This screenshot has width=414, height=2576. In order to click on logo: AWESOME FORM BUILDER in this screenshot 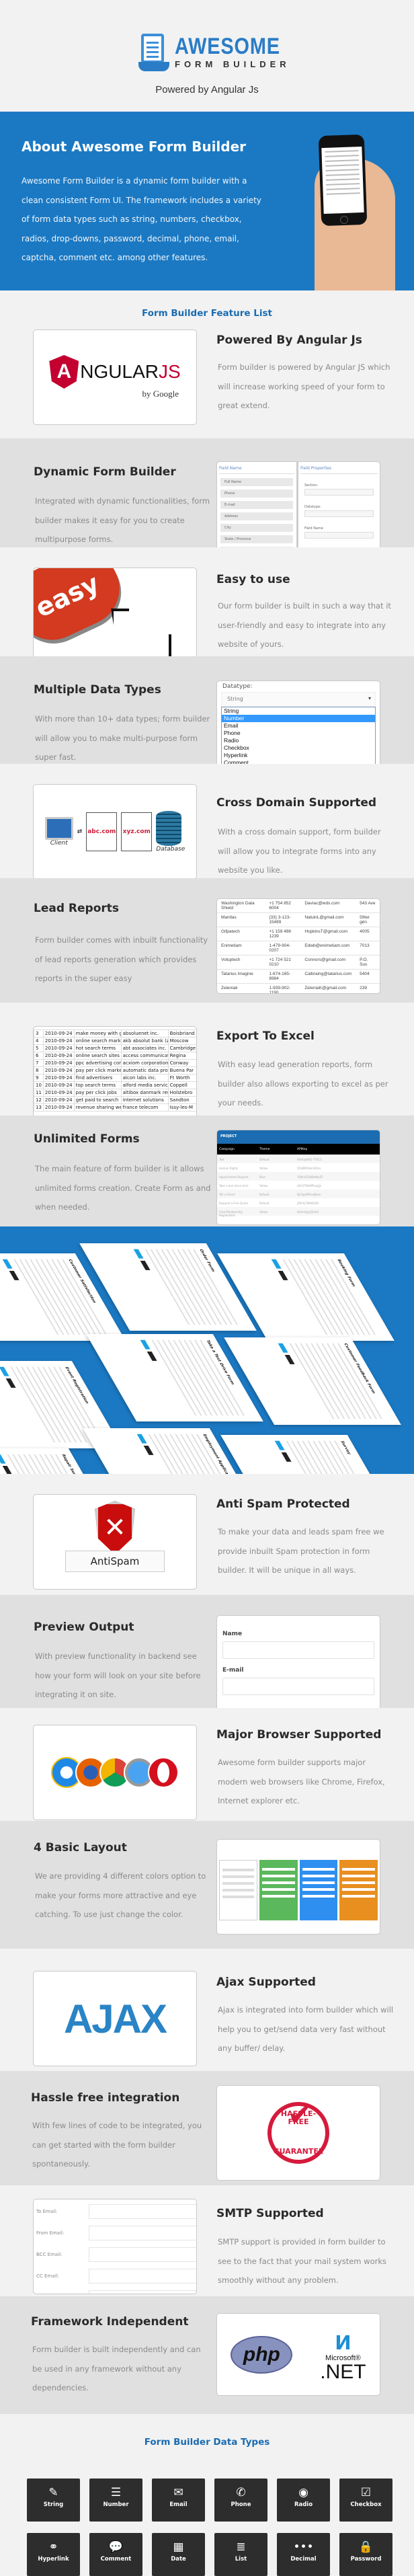, I will do `click(218, 52)`.